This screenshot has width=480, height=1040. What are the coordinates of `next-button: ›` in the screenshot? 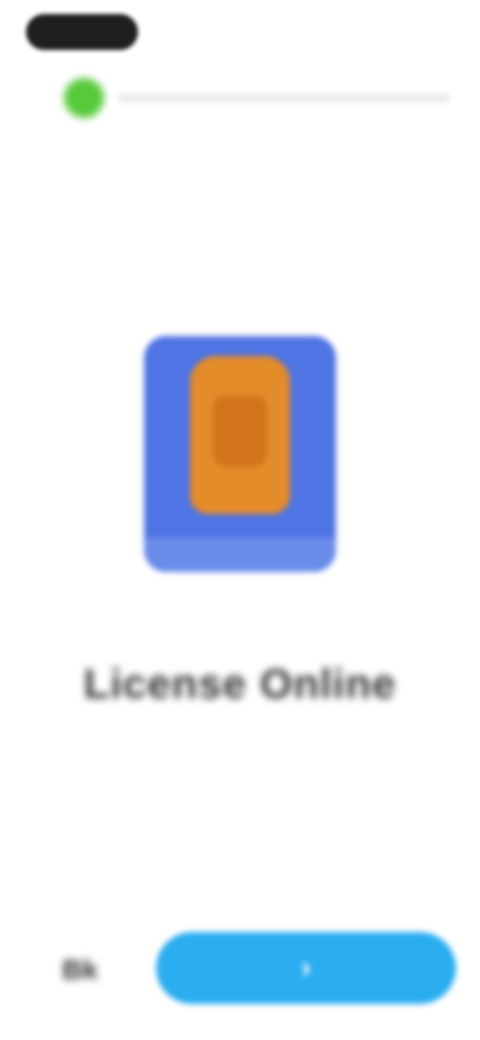 It's located at (306, 968).